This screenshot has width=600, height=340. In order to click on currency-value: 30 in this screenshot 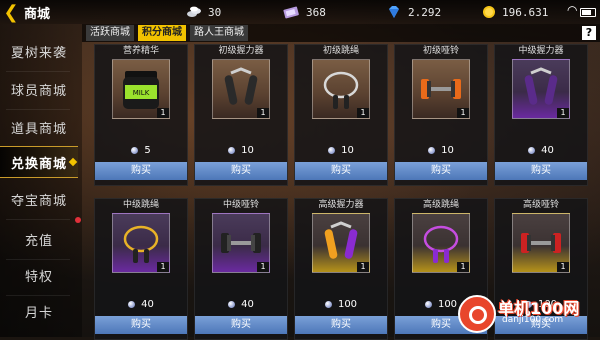, I will do `click(215, 12)`.